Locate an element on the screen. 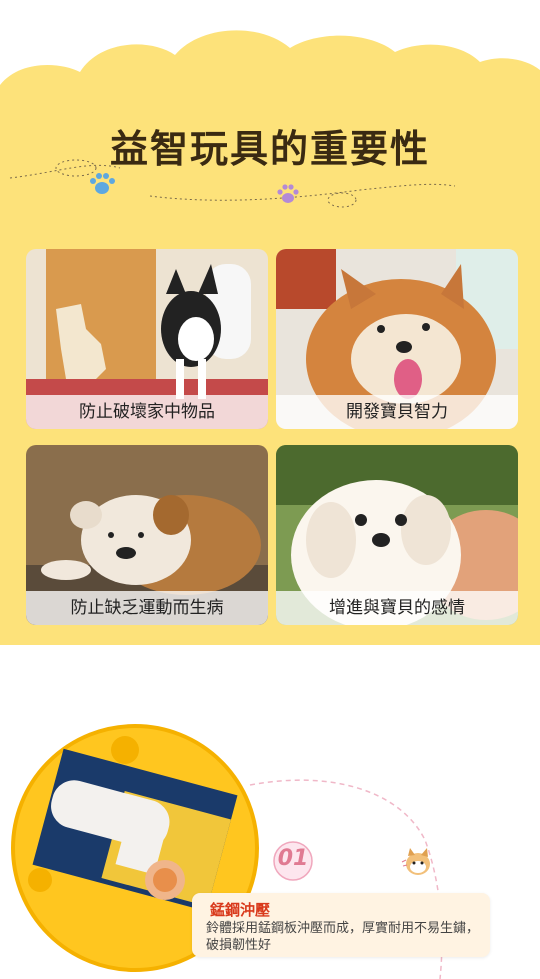 The width and height of the screenshot is (540, 979). benefit-card: 開發寶貝智力 is located at coordinates (397, 339).